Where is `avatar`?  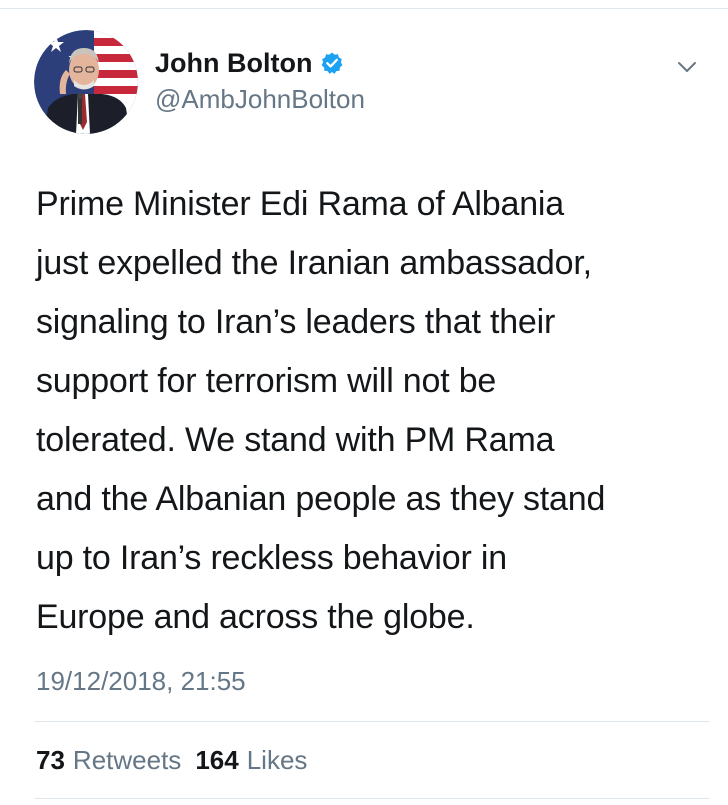 avatar is located at coordinates (86, 82).